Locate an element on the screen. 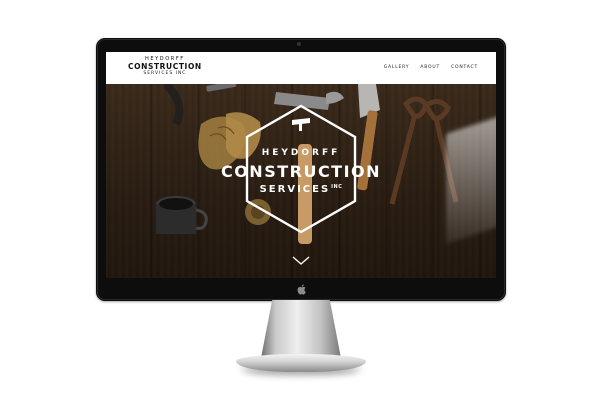 The image size is (600, 414). chevron-down-icon is located at coordinates (301, 261).